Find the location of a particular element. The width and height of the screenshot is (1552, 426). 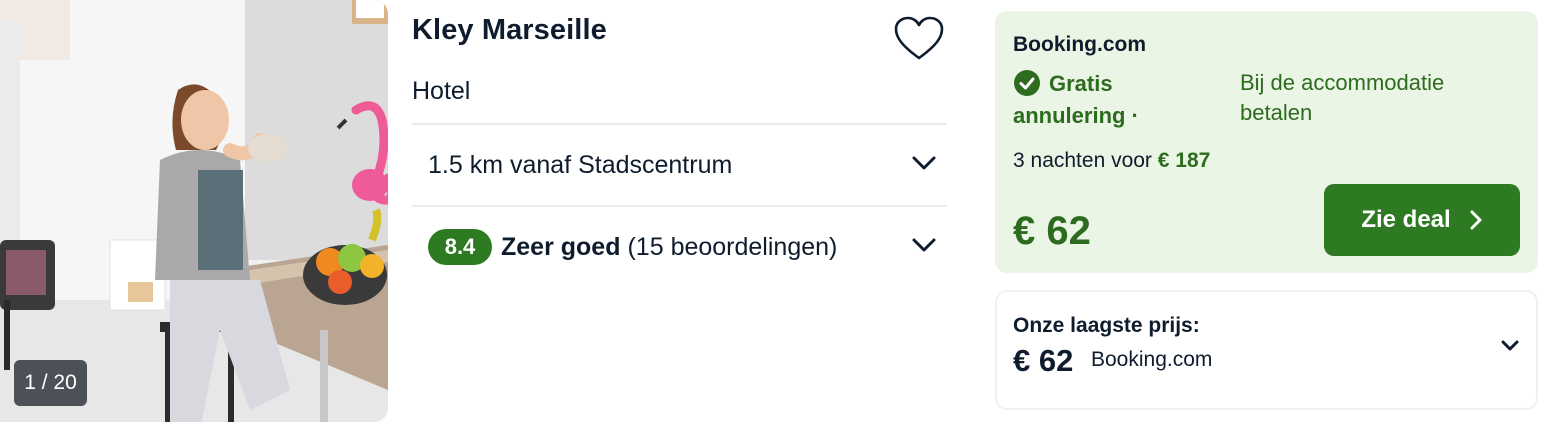

nights-text: 3 nachten voor is located at coordinates (1082, 160).